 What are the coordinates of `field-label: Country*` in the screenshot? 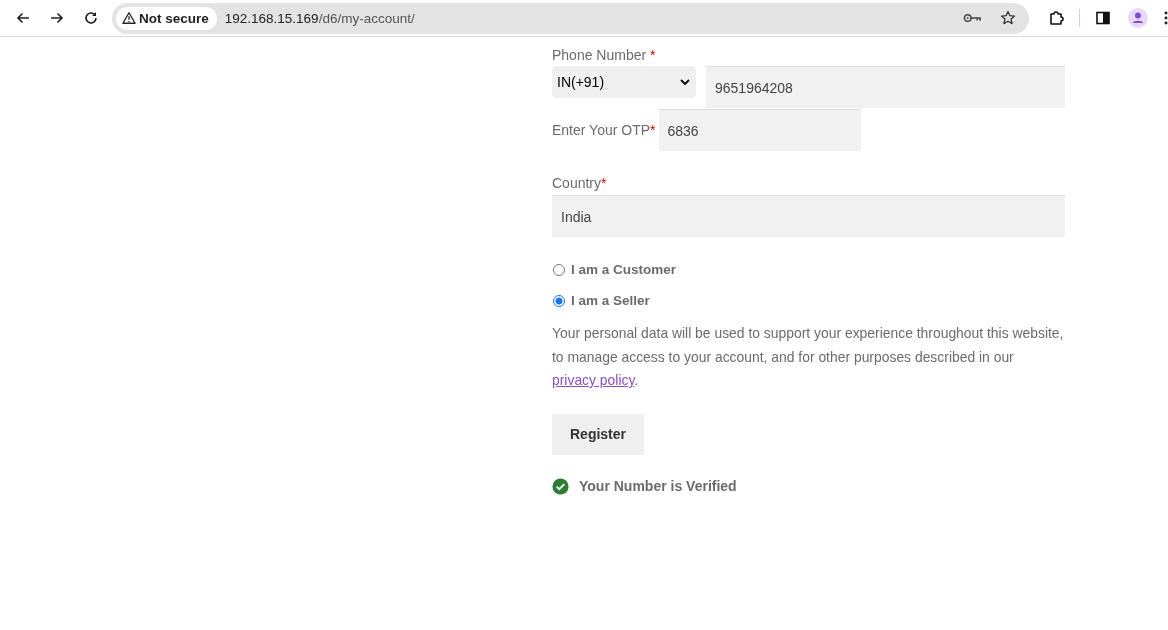 It's located at (580, 183).